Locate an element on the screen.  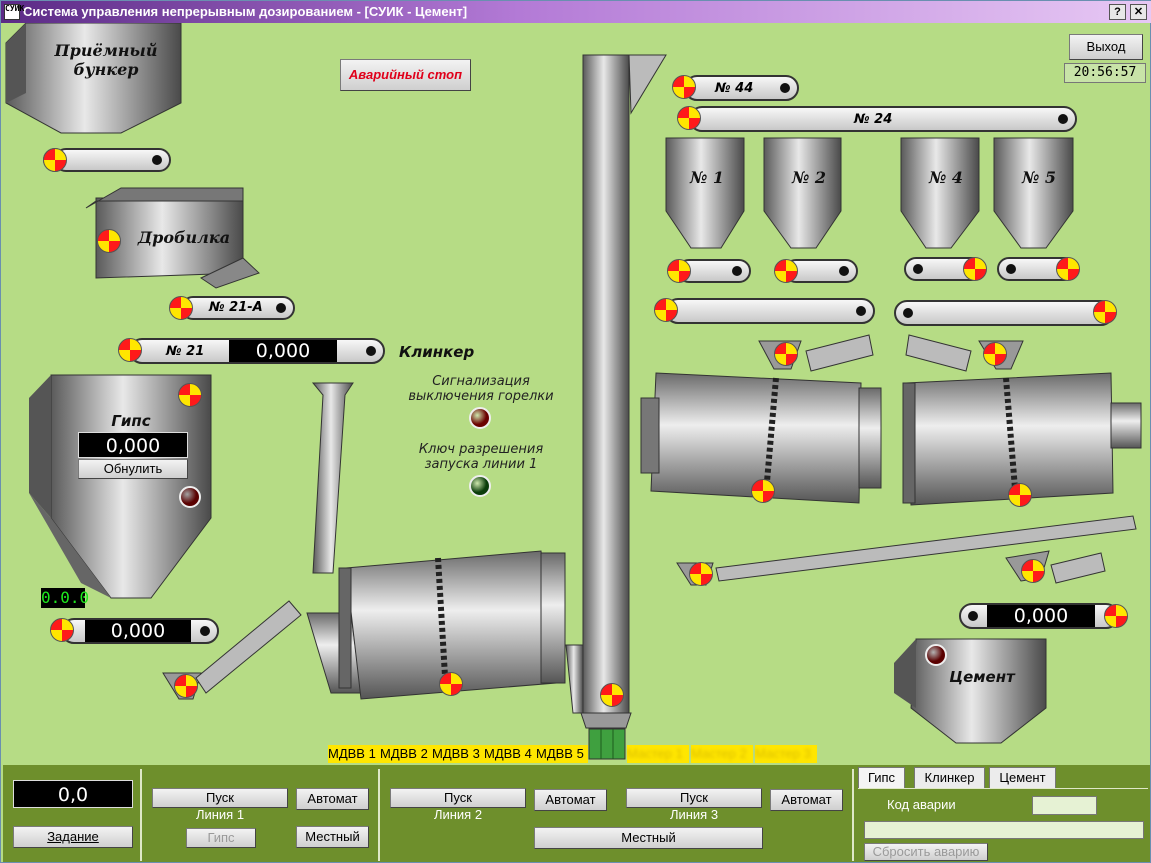
silos-shape is located at coordinates (869, 193).